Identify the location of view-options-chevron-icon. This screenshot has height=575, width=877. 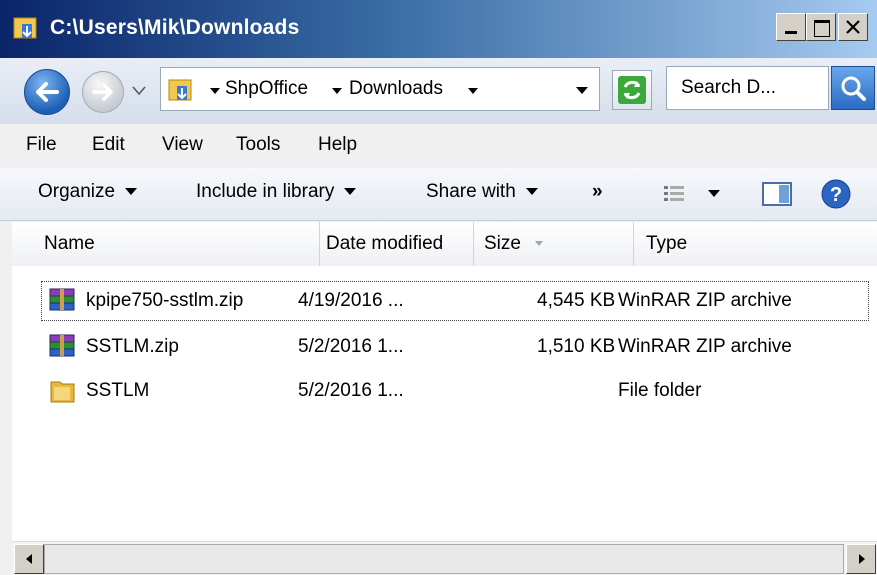
(714, 193).